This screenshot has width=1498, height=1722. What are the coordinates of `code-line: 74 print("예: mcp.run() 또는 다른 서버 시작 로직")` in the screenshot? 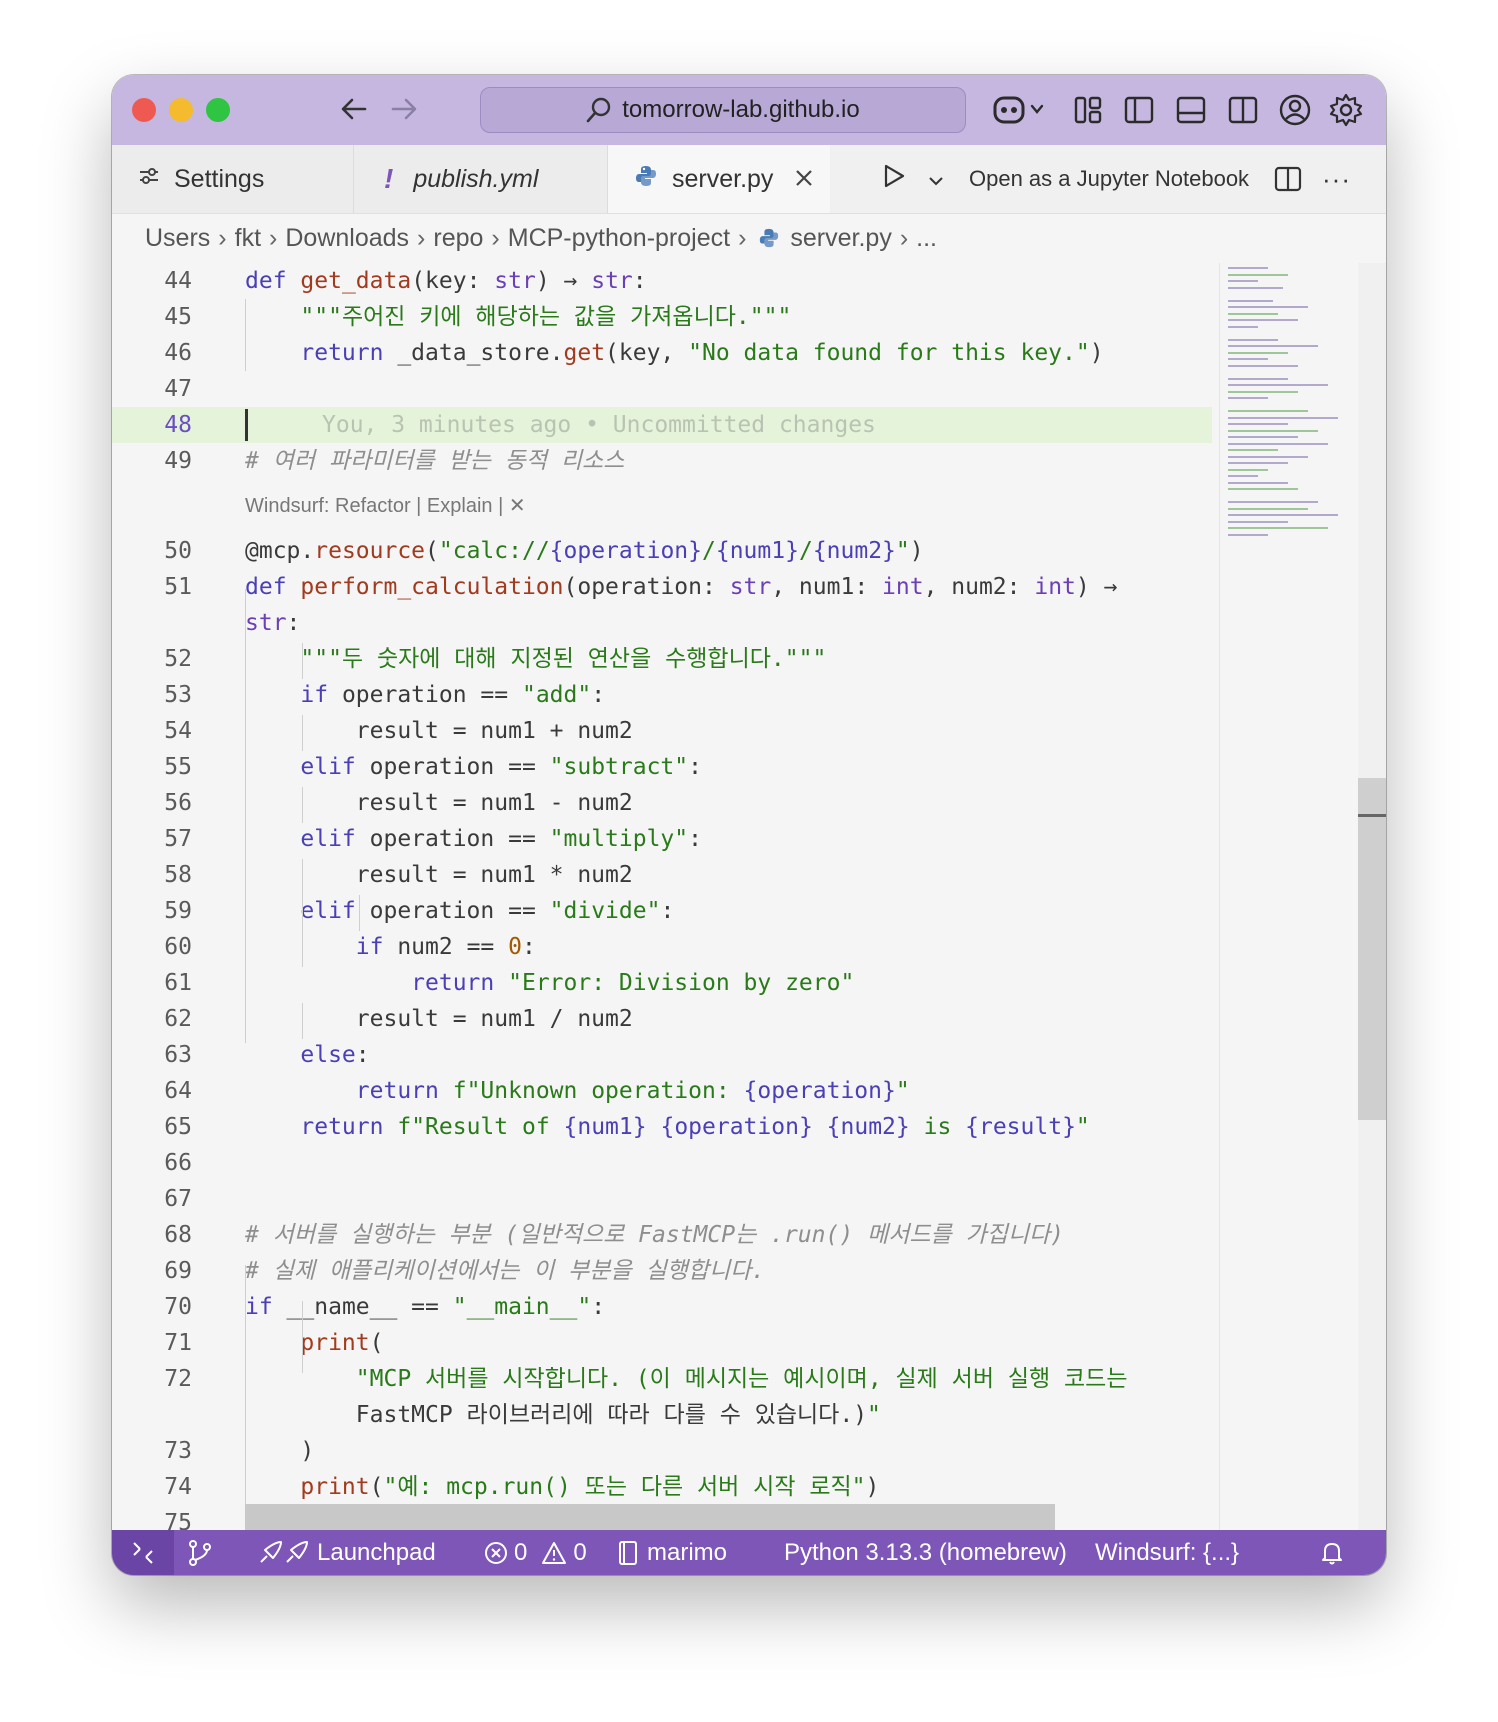 It's located at (662, 1487).